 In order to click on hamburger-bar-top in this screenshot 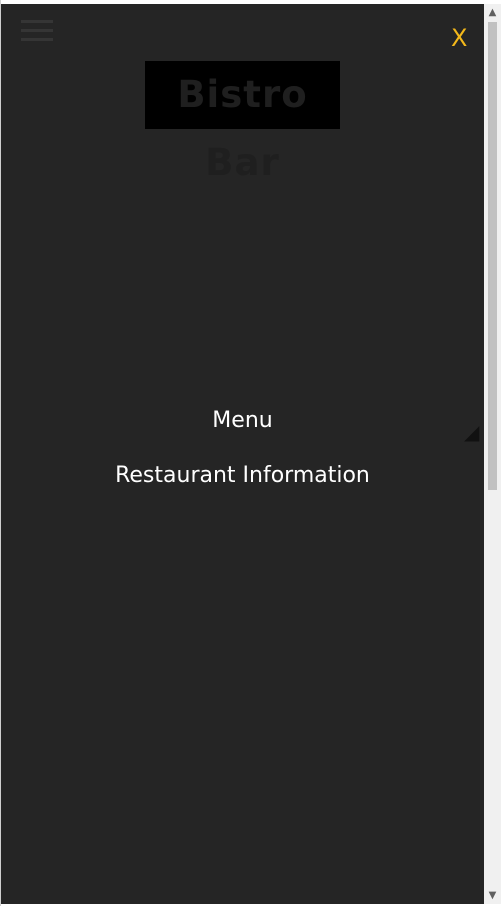, I will do `click(37, 21)`.